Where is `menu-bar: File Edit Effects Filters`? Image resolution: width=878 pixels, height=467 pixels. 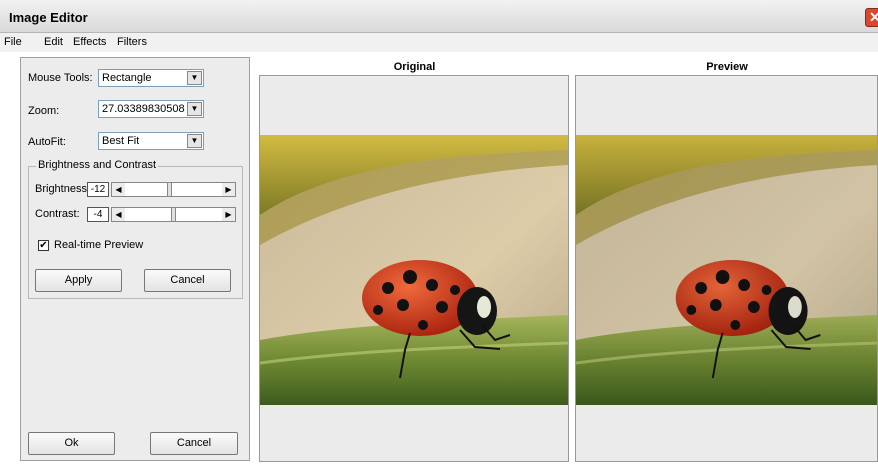 menu-bar: File Edit Effects Filters is located at coordinates (439, 42).